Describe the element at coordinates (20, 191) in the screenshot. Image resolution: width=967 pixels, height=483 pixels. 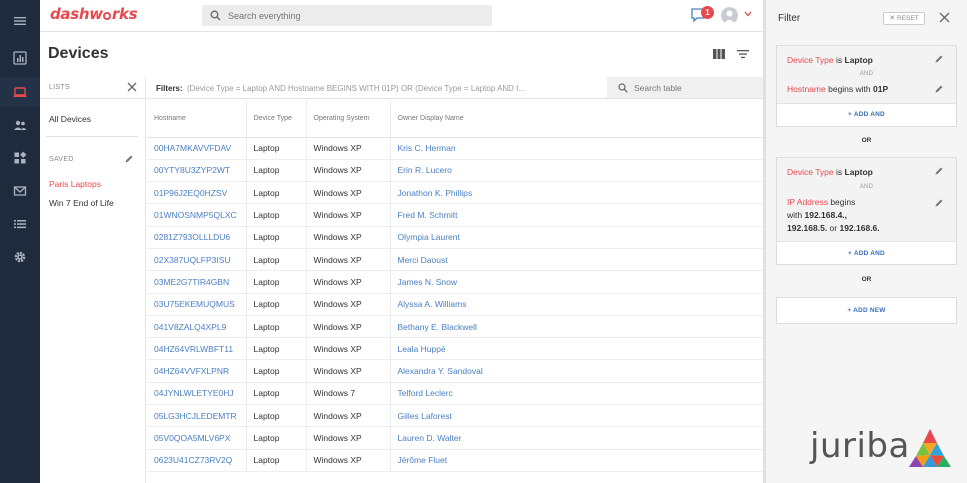
I see `mail-icon` at that location.